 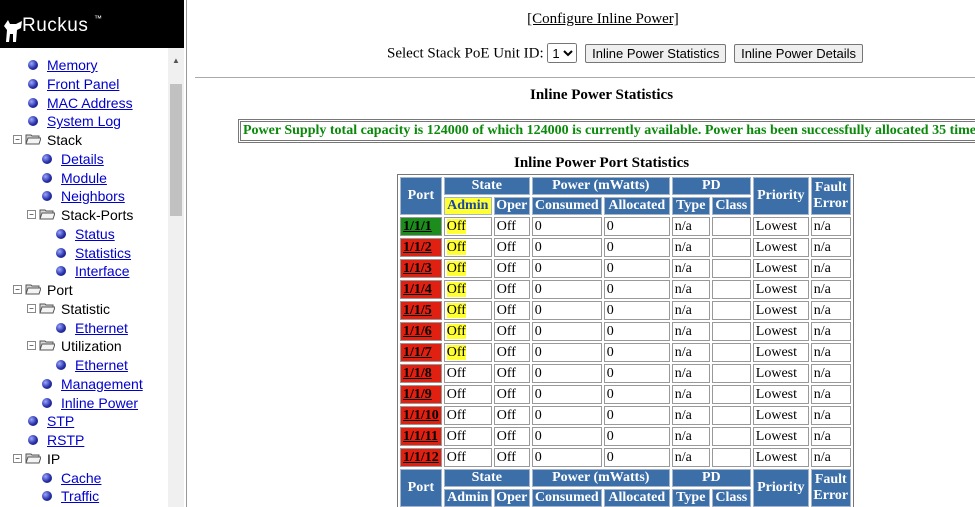 I want to click on tree-item: Management, so click(x=92, y=384).